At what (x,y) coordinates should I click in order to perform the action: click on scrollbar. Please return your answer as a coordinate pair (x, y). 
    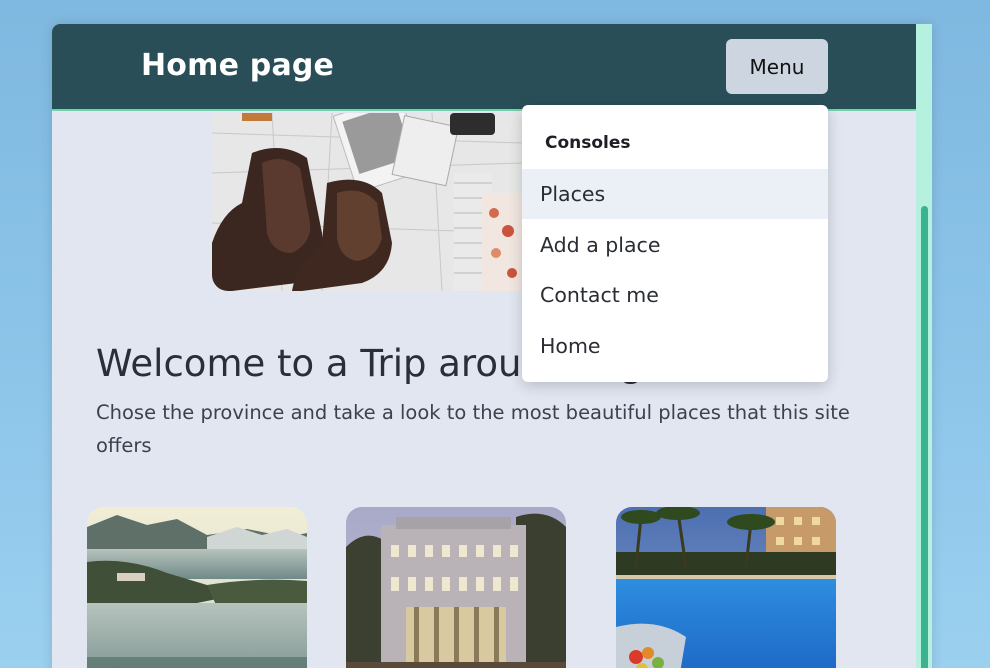
    Looking at the image, I should click on (924, 346).